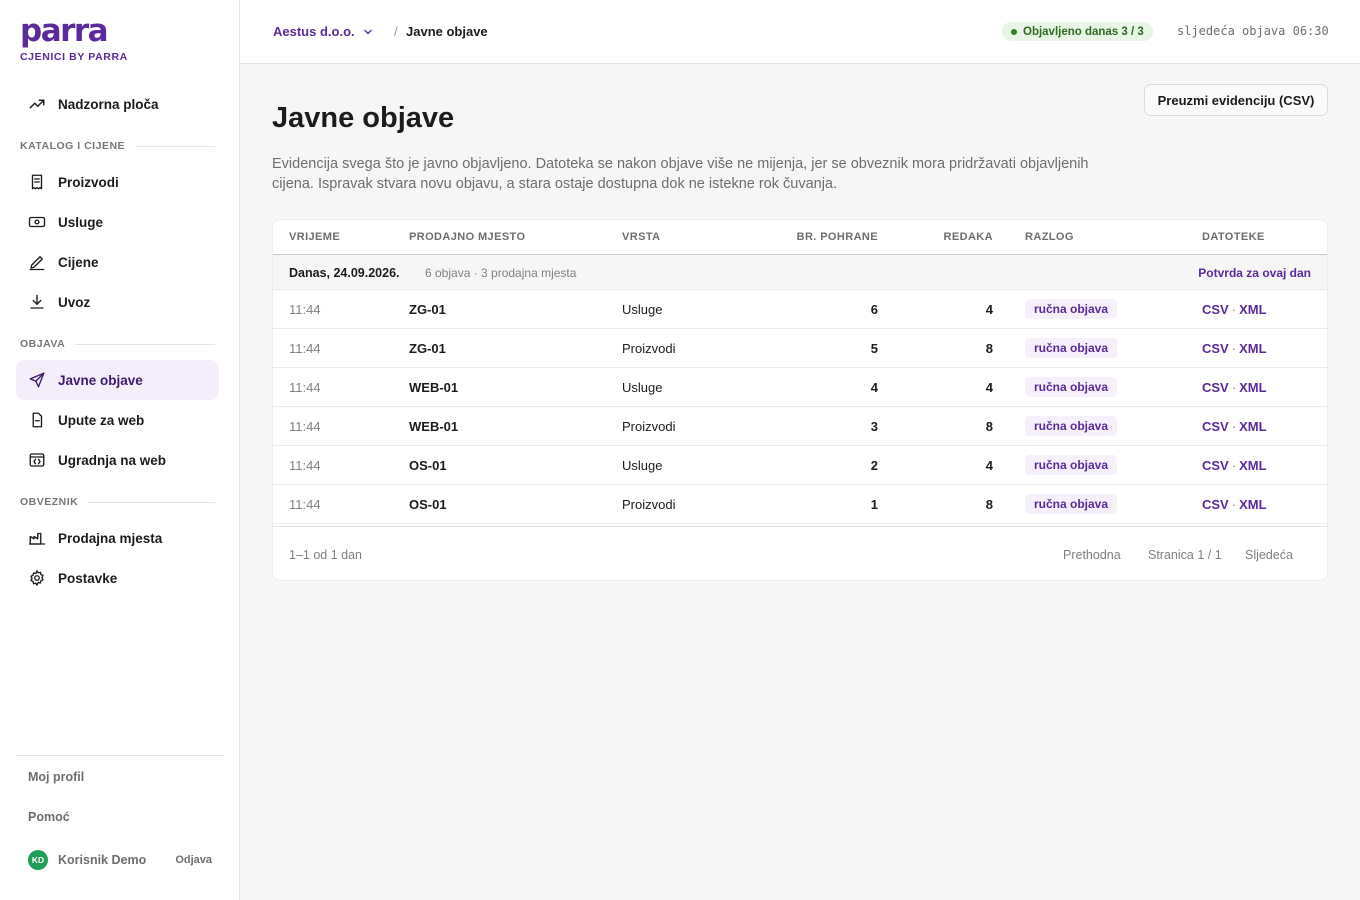  I want to click on breadcrumb-current: Javne objave, so click(447, 31).